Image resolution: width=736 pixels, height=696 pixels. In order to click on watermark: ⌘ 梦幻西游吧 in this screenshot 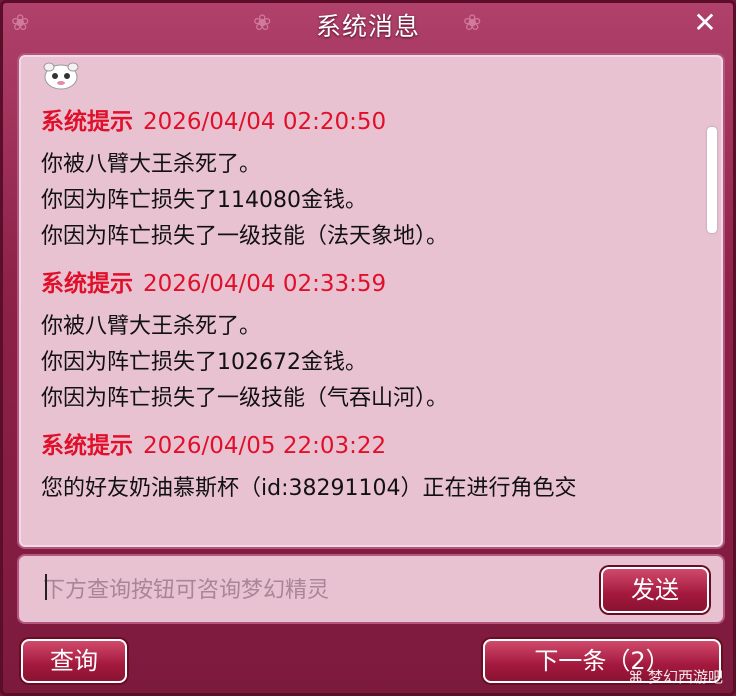, I will do `click(675, 677)`.